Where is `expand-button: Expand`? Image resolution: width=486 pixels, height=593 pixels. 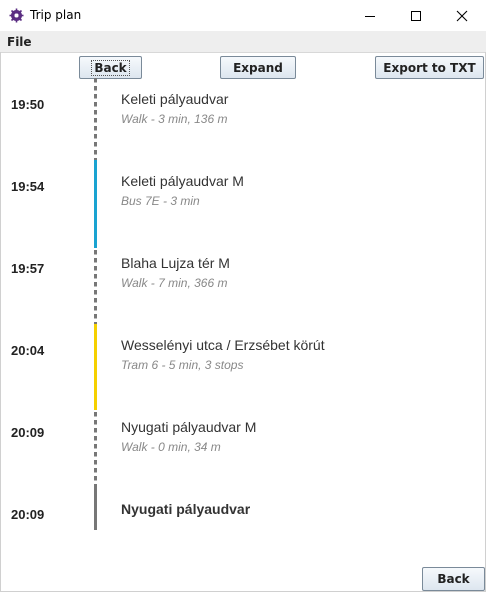
expand-button: Expand is located at coordinates (258, 67).